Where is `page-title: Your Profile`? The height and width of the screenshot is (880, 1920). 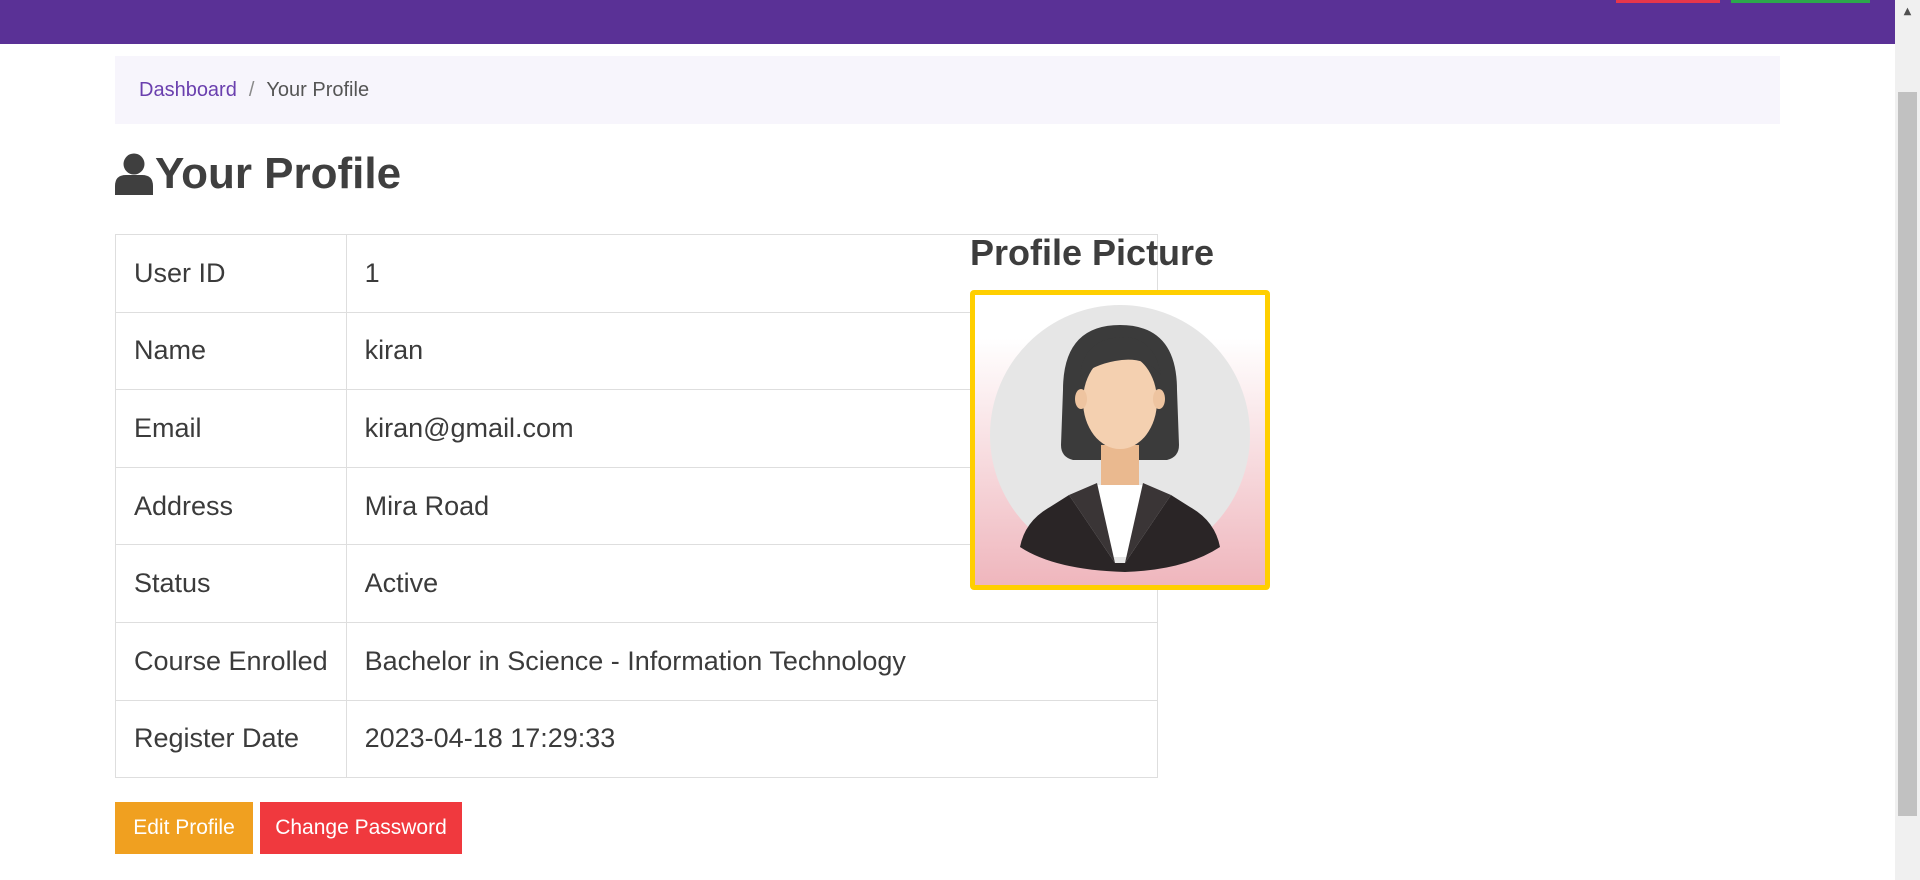
page-title: Your Profile is located at coordinates (258, 174).